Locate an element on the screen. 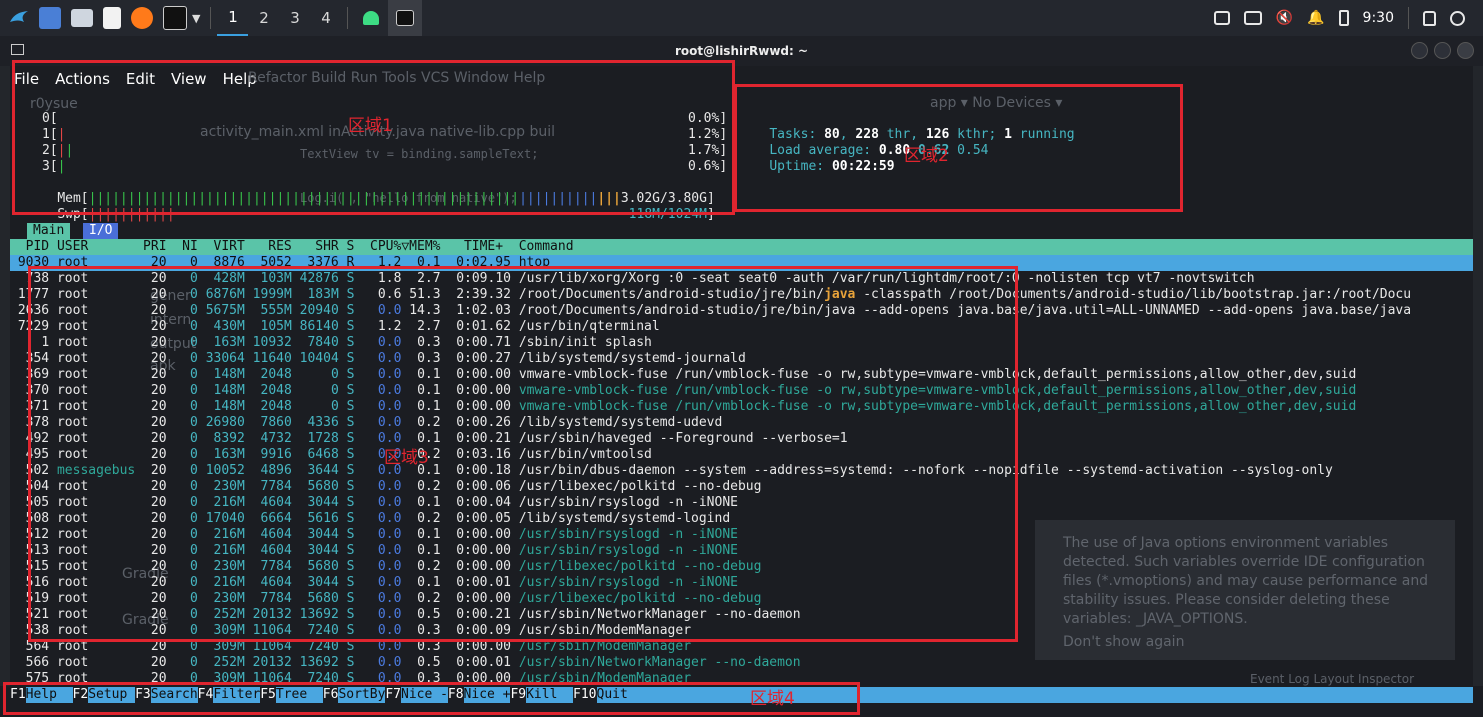 The image size is (1483, 717). annotation-box-region1 is located at coordinates (373, 137).